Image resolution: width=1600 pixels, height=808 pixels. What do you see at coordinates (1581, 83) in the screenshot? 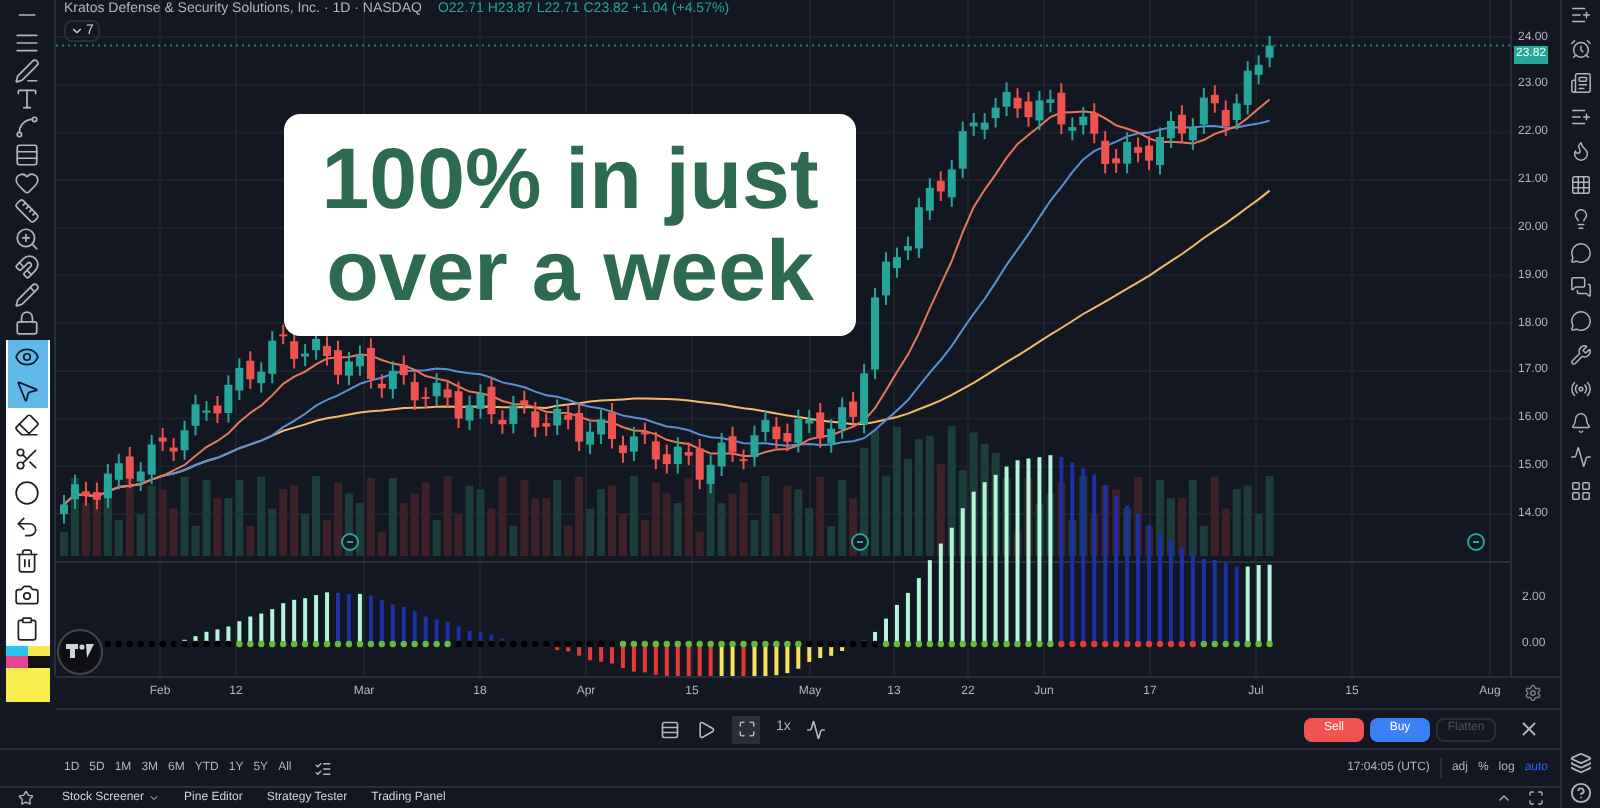
I see `news-icon` at bounding box center [1581, 83].